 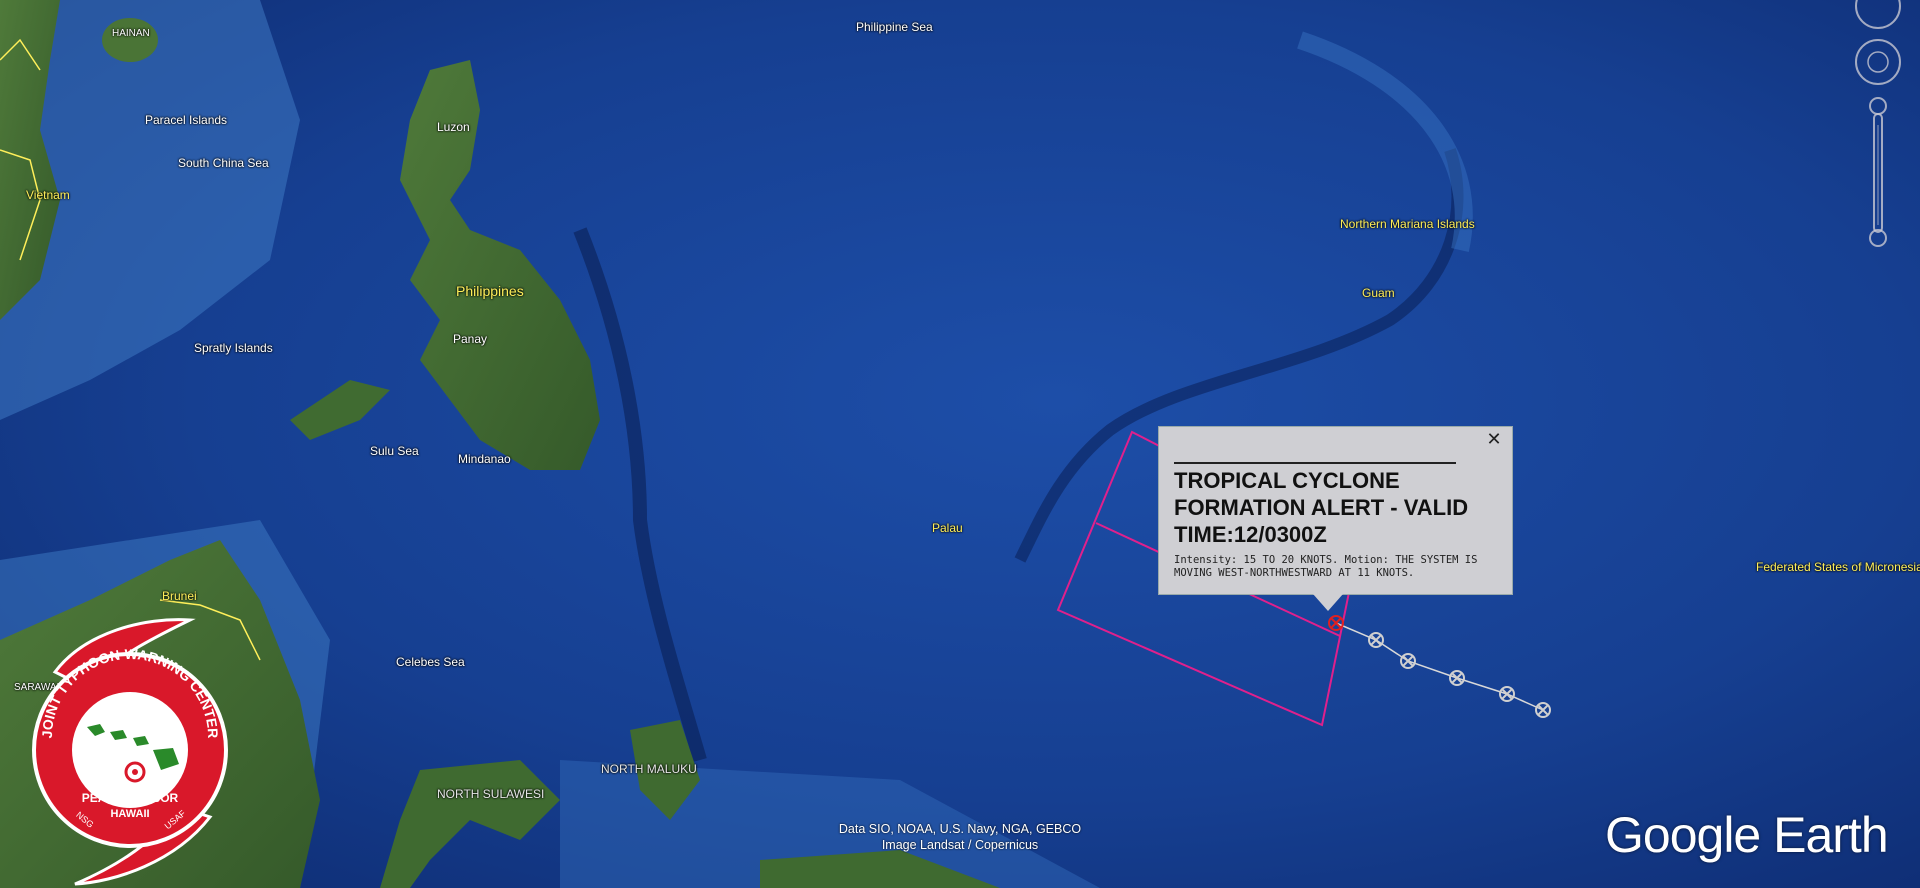 I want to click on close-icon: ✕, so click(x=1494, y=440).